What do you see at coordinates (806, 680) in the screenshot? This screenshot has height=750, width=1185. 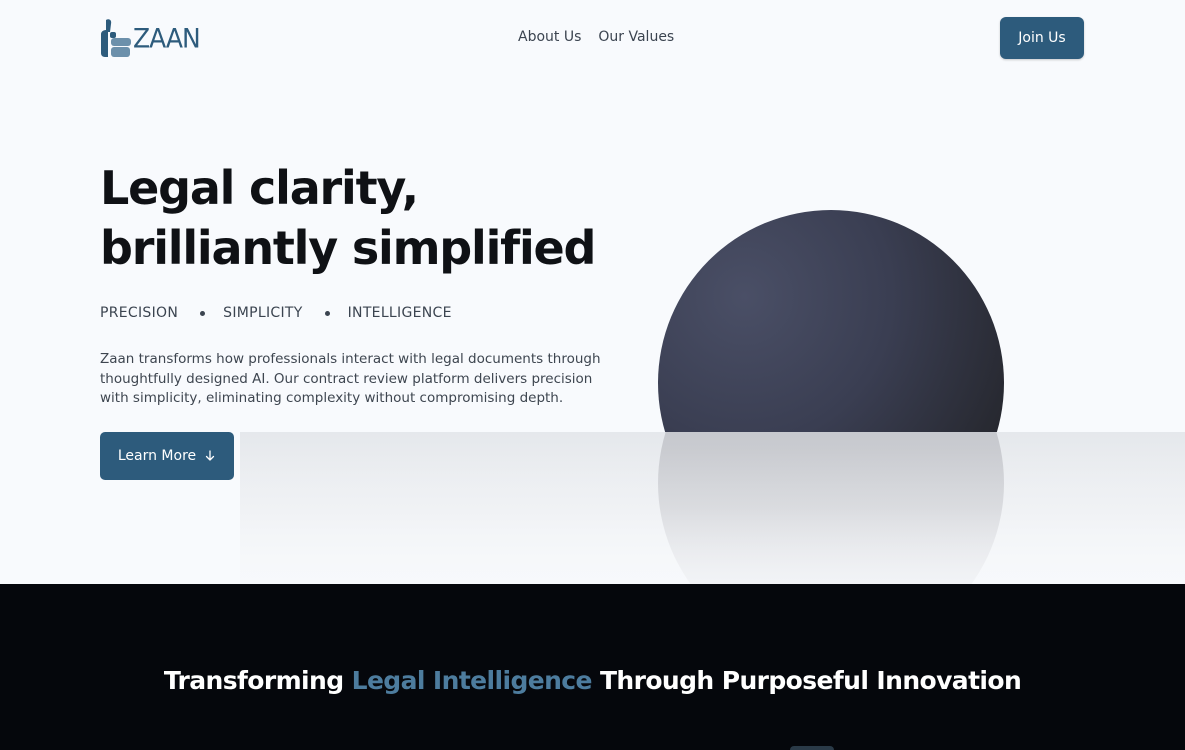 I see `mission-heading-end: Through Purposeful Innovation` at bounding box center [806, 680].